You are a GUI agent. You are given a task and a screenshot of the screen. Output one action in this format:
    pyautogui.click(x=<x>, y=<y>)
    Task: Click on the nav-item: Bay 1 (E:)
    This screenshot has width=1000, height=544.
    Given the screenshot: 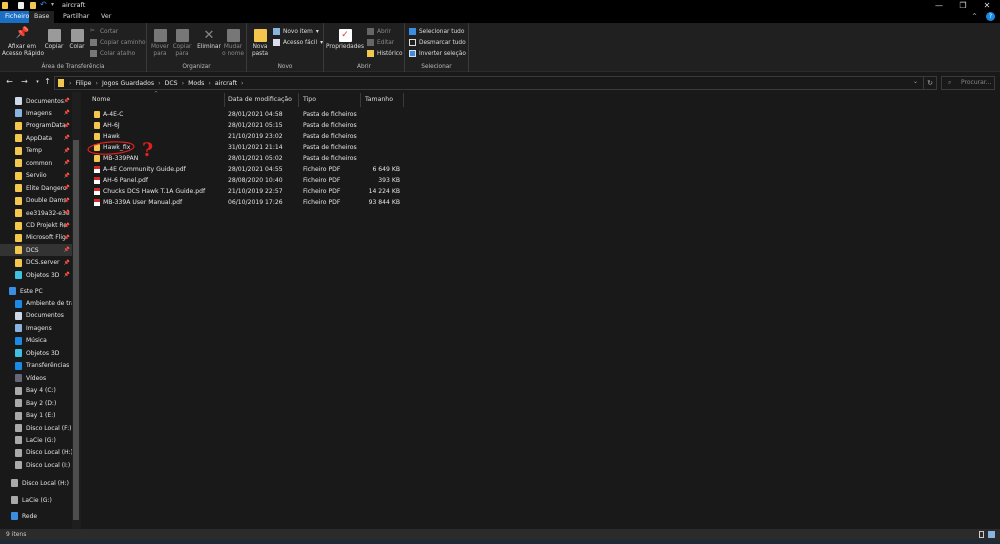 What is the action you would take?
    pyautogui.click(x=36, y=416)
    